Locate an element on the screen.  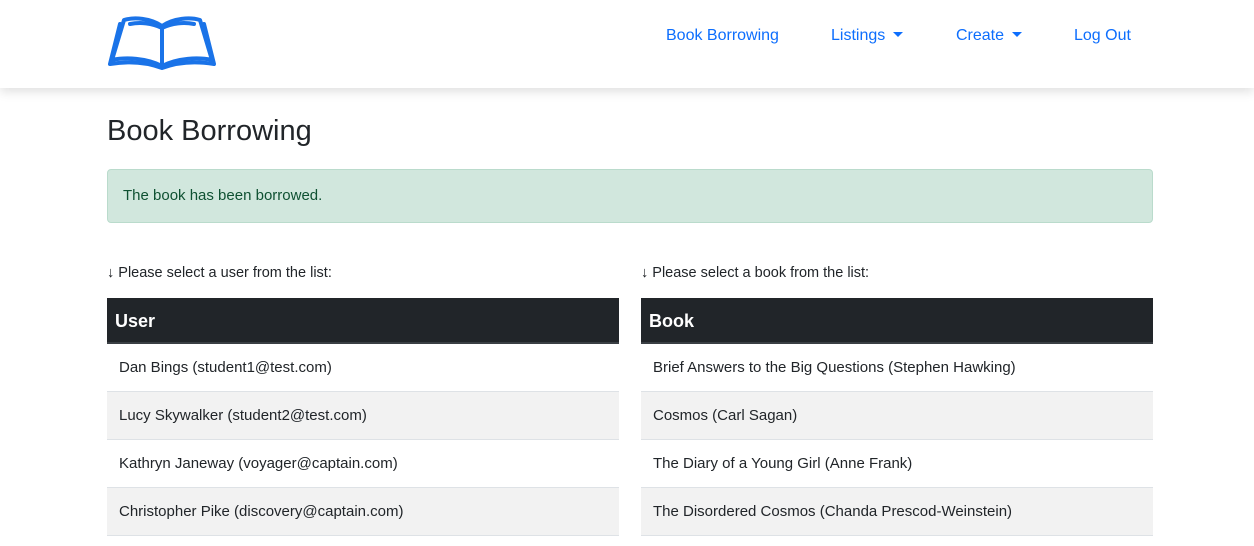
open-book-icon is located at coordinates (162, 43).